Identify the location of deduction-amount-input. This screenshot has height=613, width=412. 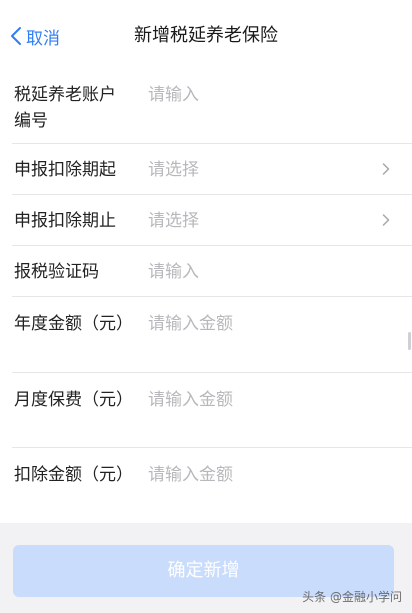
(260, 475).